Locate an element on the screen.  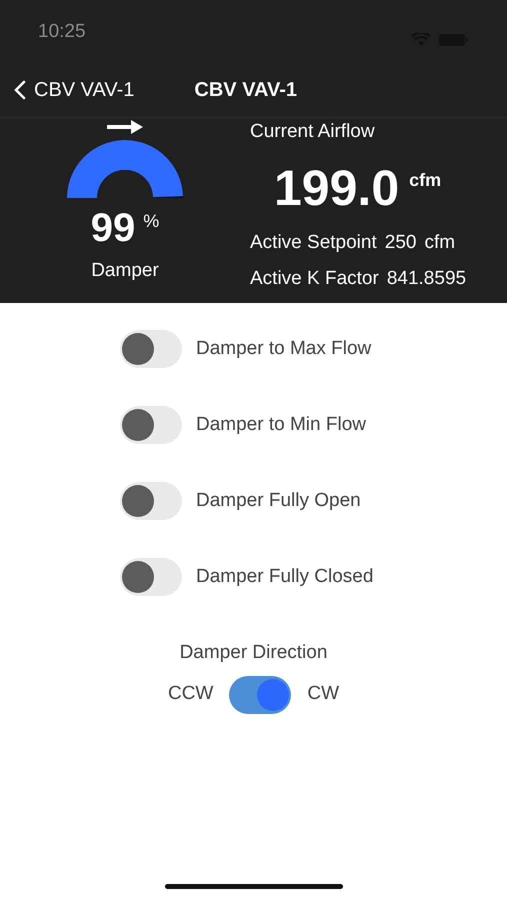
setpoint-unit: cfm is located at coordinates (440, 242).